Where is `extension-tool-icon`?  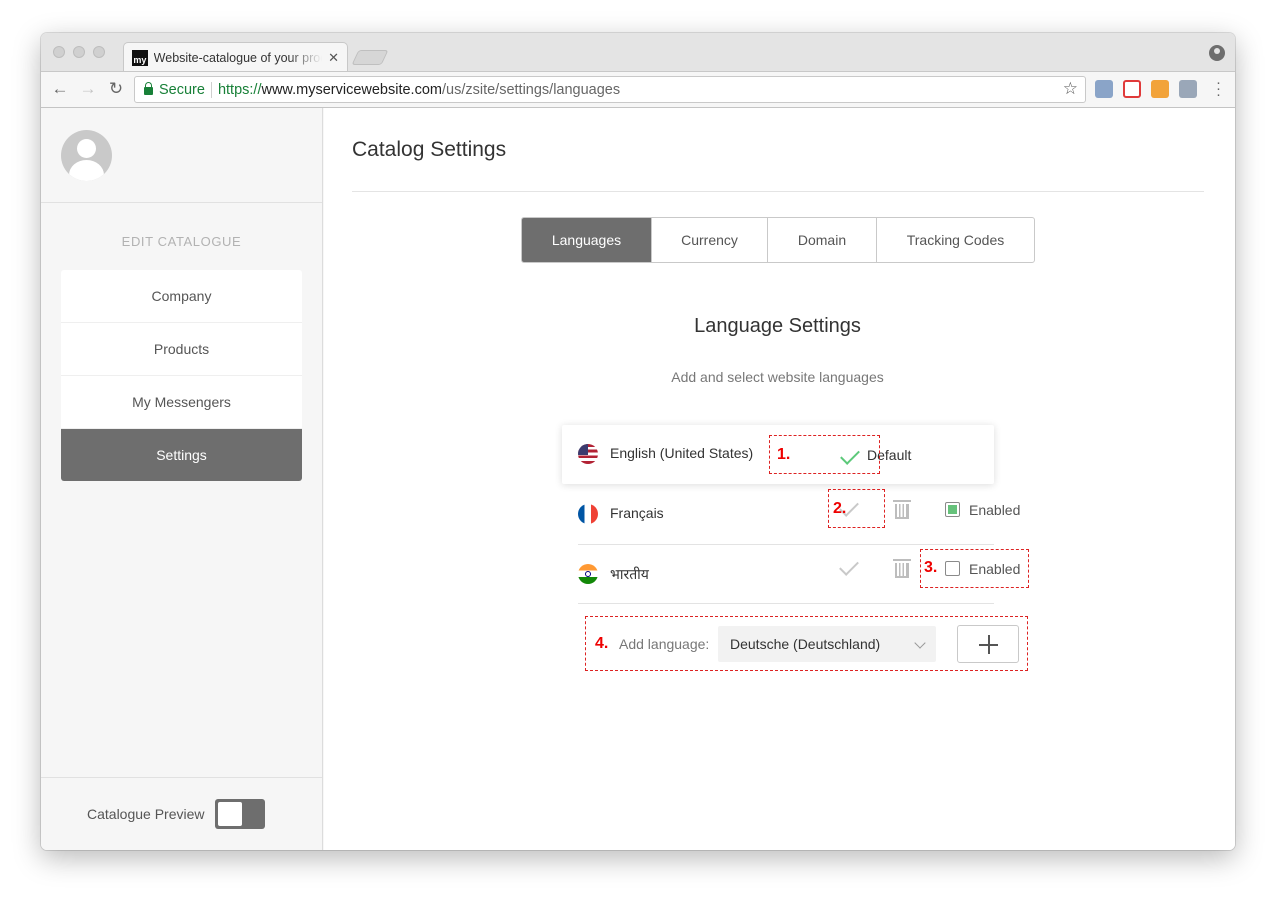 extension-tool-icon is located at coordinates (1188, 89).